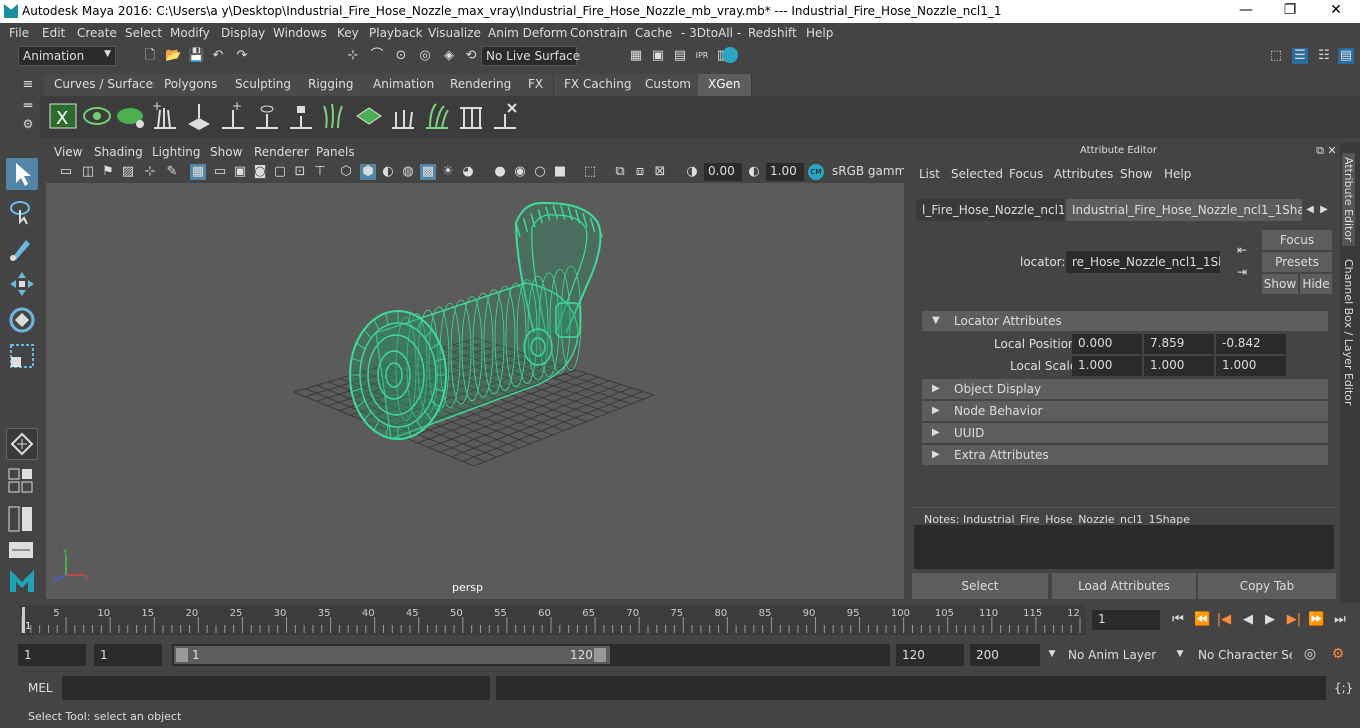 The height and width of the screenshot is (728, 1360). Describe the element at coordinates (1338, 654) in the screenshot. I see `animation-preferences-icon: ⚙` at that location.